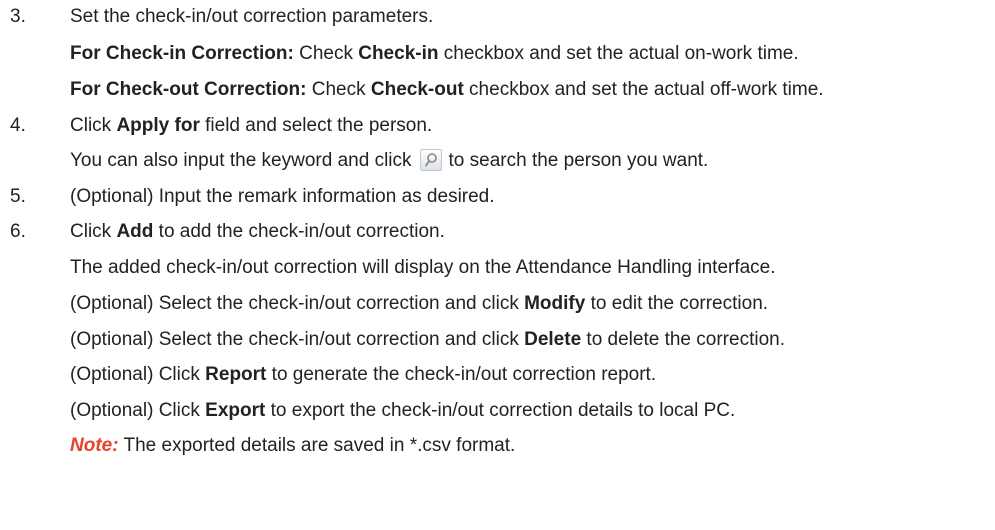 This screenshot has height=530, width=995. What do you see at coordinates (138, 374) in the screenshot?
I see `report-text-1: (Optional) Click` at bounding box center [138, 374].